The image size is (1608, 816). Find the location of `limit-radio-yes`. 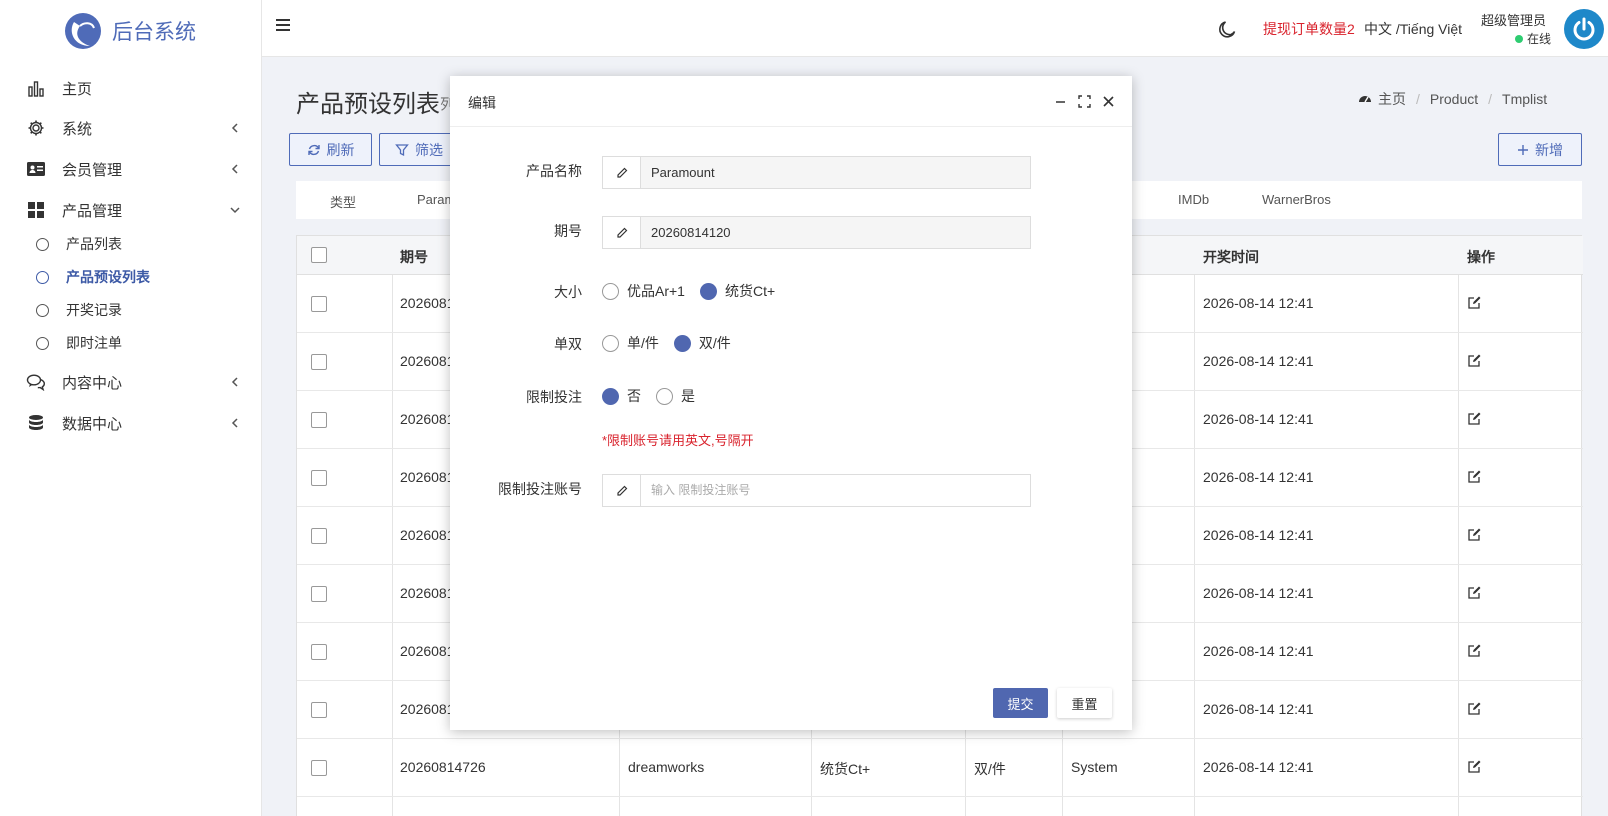

limit-radio-yes is located at coordinates (664, 396).